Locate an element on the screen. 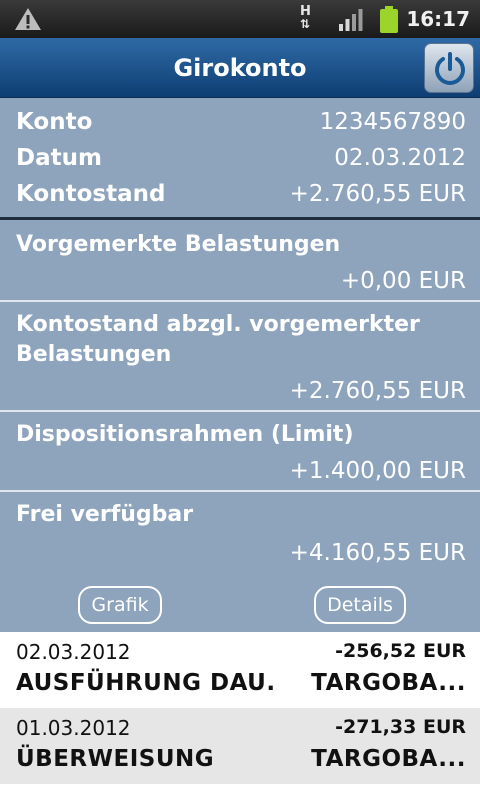 This screenshot has height=800, width=480. battery-icon is located at coordinates (389, 19).